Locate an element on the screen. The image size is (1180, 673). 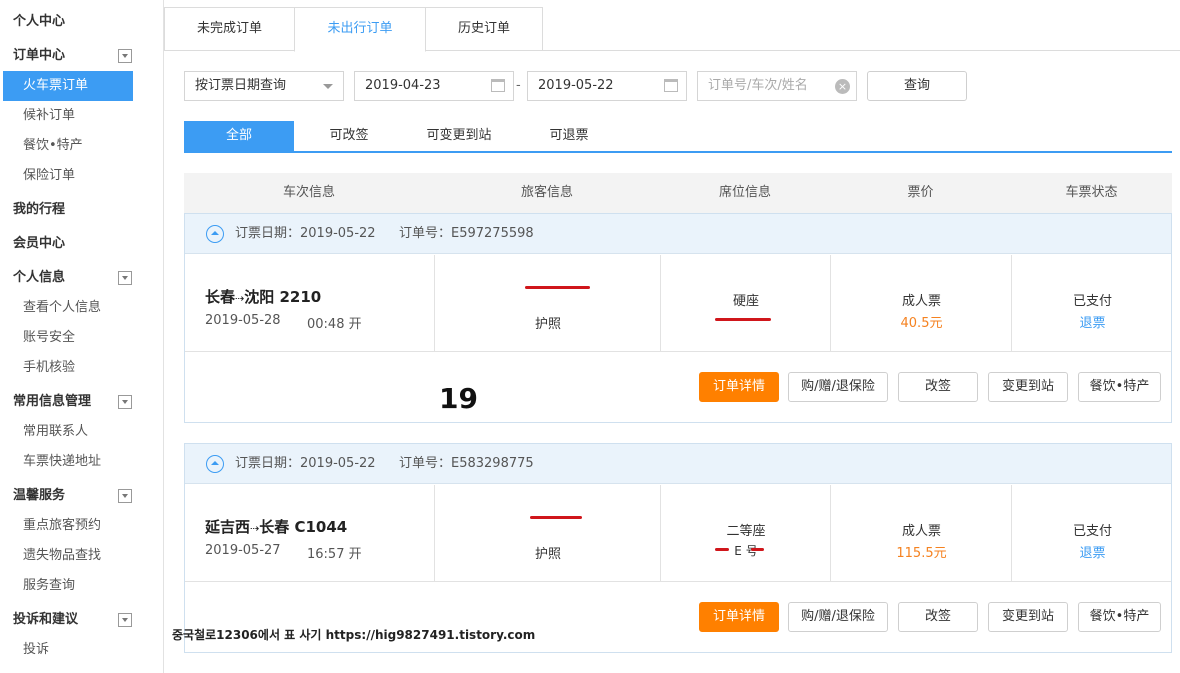
sidebar-item-20: 投诉 is located at coordinates (81, 650).